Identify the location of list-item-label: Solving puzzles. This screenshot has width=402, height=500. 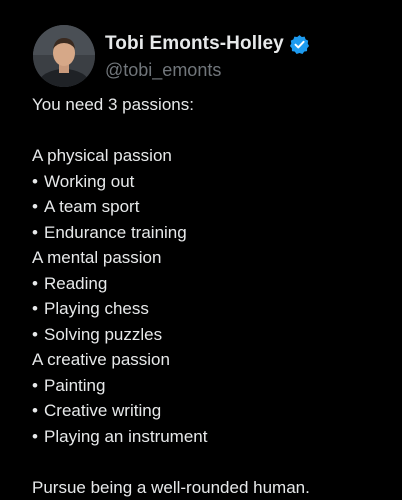
(103, 334).